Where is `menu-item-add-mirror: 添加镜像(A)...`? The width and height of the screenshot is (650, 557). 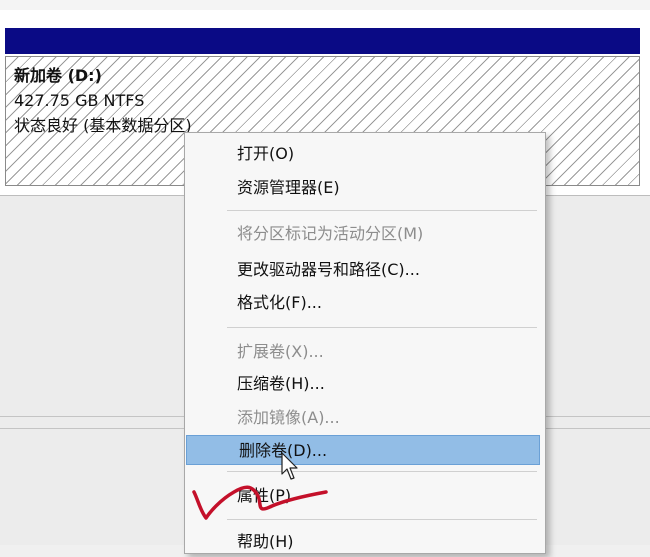 menu-item-add-mirror: 添加镜像(A)... is located at coordinates (365, 418).